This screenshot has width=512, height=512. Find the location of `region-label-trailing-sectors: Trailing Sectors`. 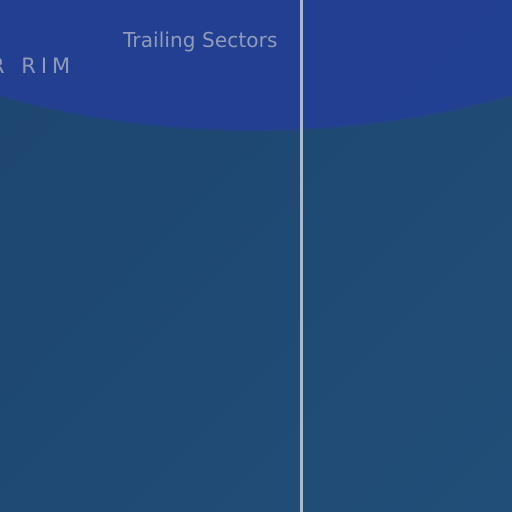

region-label-trailing-sectors: Trailing Sectors is located at coordinates (200, 40).